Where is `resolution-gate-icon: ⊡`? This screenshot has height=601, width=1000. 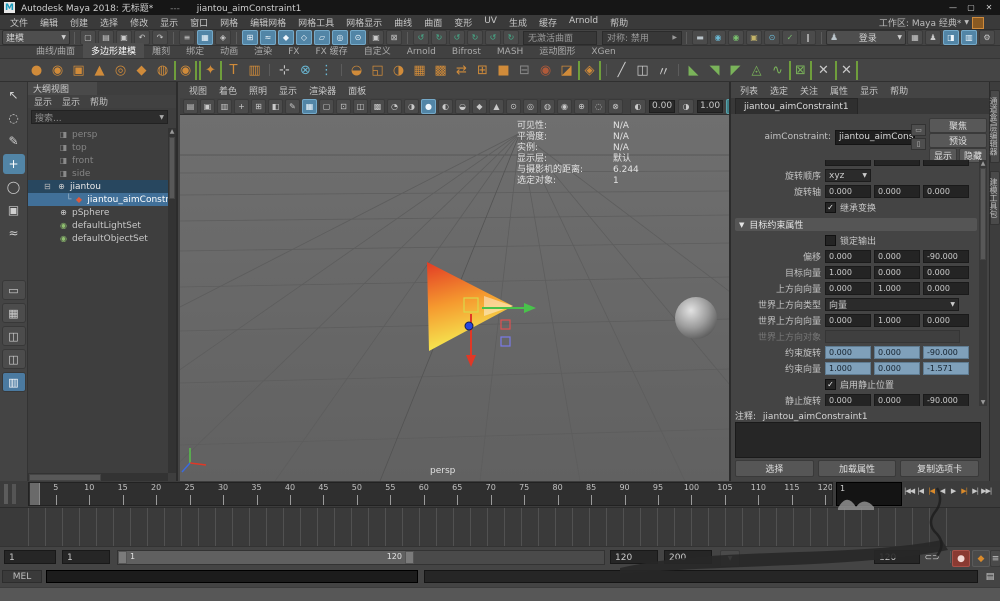 resolution-gate-icon: ⊡ is located at coordinates (343, 106).